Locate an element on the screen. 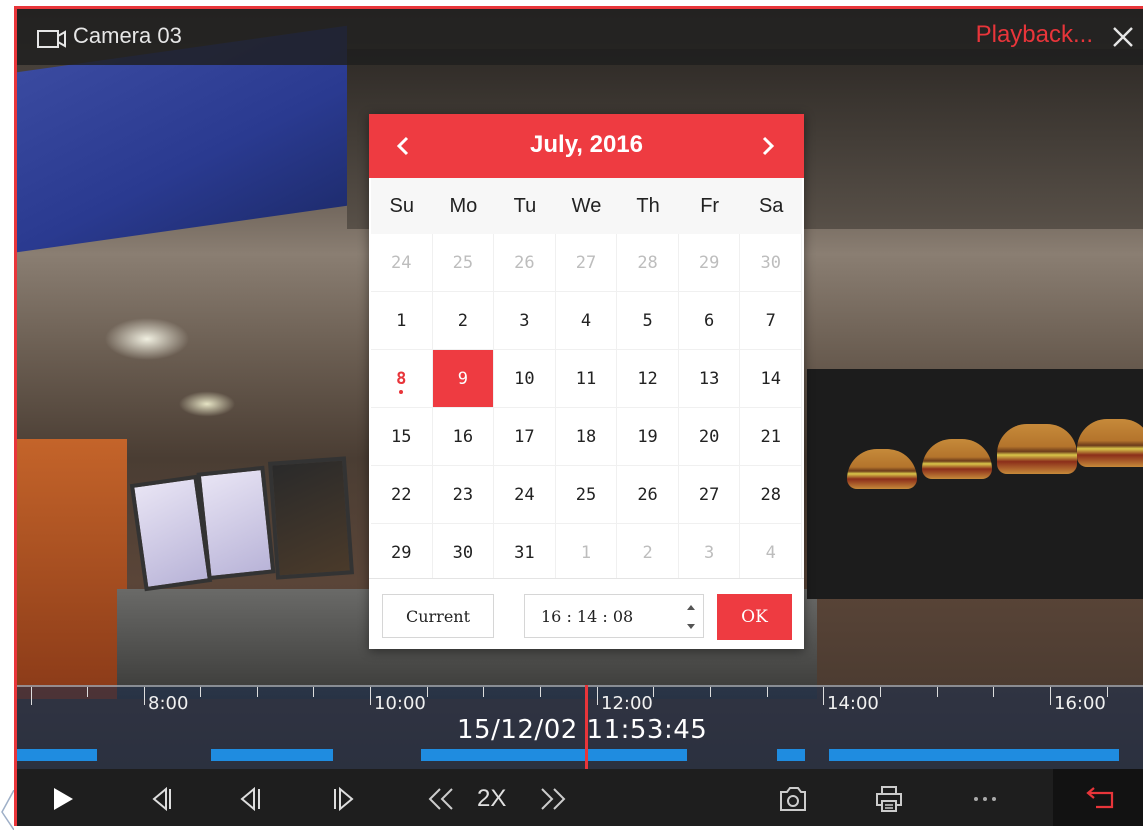 The width and height of the screenshot is (1143, 830). calendar-day: 20 is located at coordinates (709, 437).